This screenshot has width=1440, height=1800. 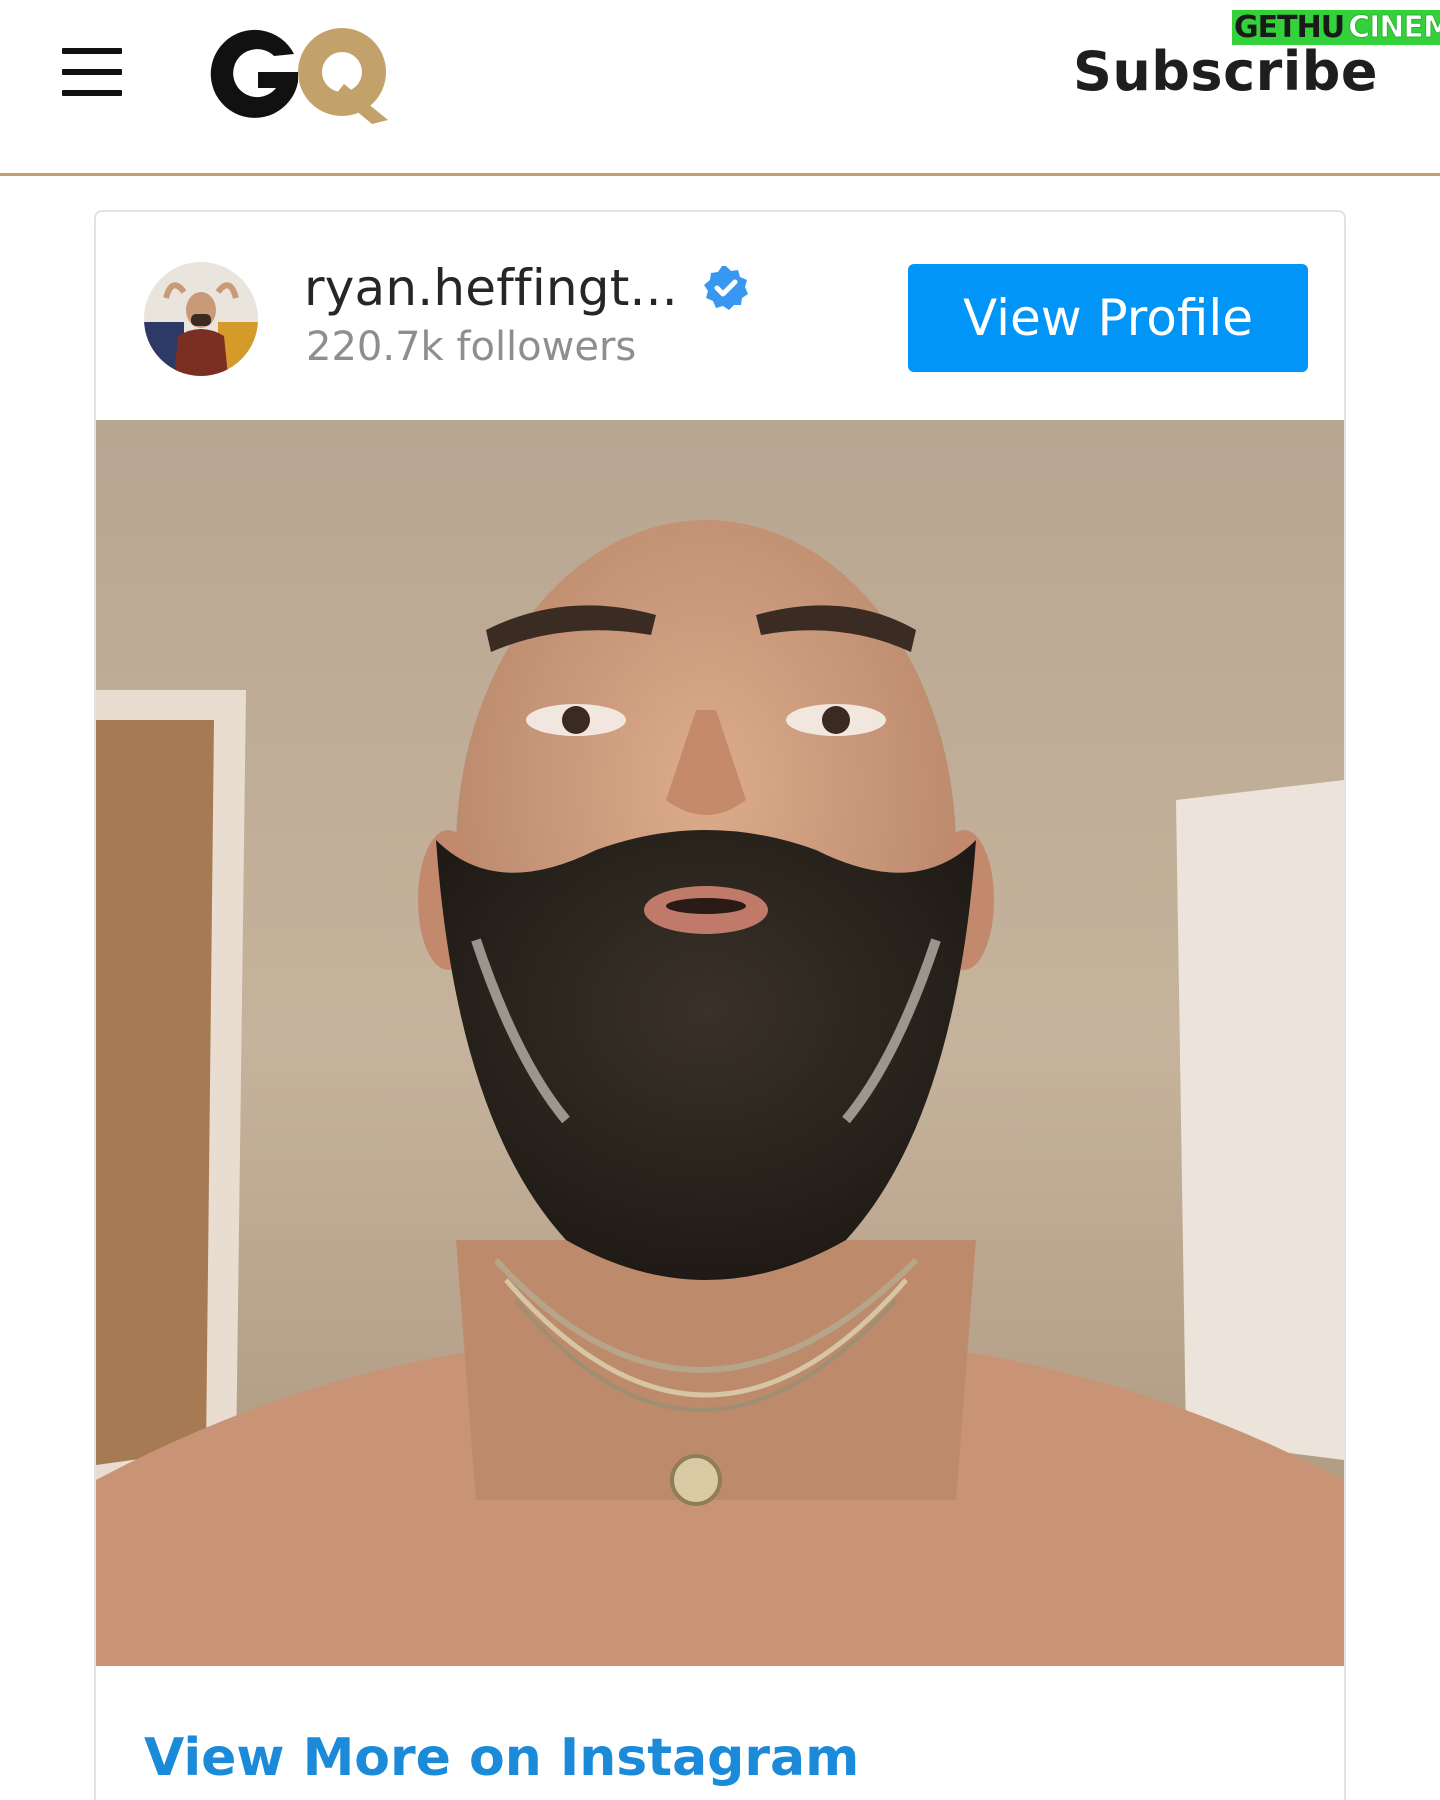 What do you see at coordinates (501, 1758) in the screenshot?
I see `view-more-instagram-link: View More on Instagram` at bounding box center [501, 1758].